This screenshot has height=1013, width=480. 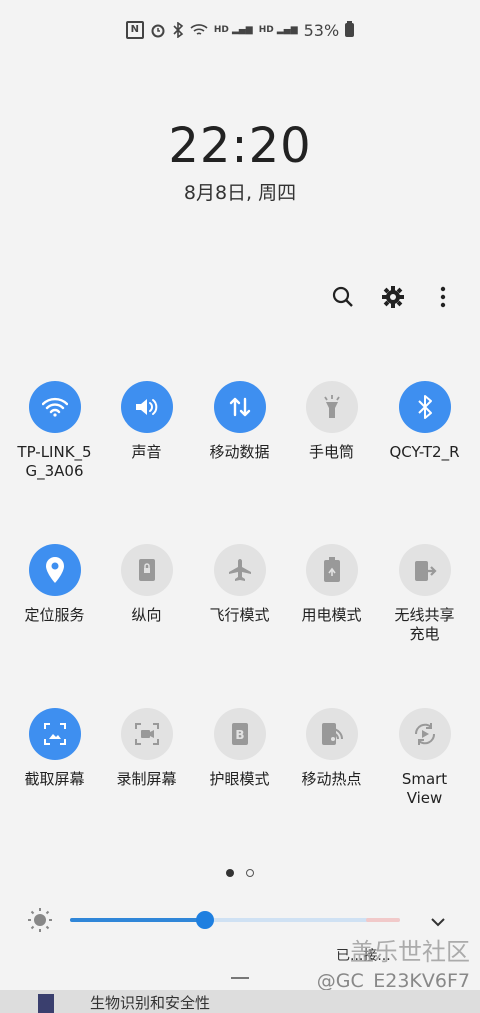 I want to click on quick-tile-label: 截取屏幕, so click(x=54, y=779).